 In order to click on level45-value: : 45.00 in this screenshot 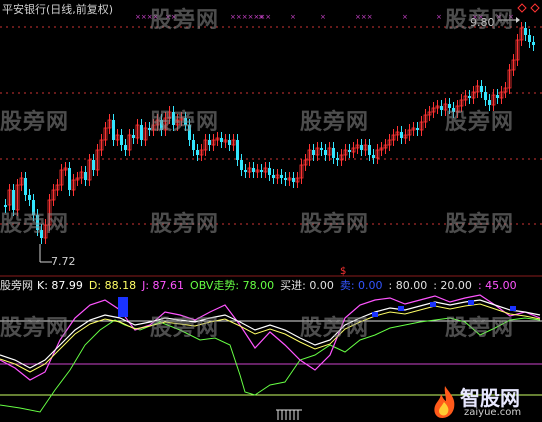, I will do `click(497, 285)`.